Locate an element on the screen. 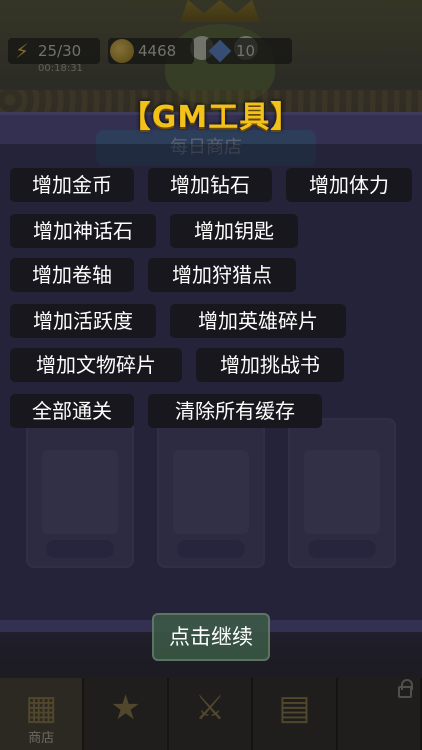  add-key-button: 增加钥匙 is located at coordinates (234, 231).